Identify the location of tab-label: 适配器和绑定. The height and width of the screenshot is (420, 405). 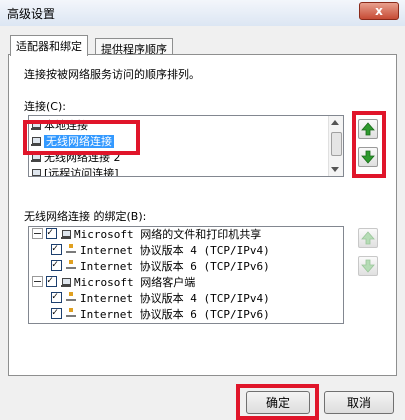
(49, 46).